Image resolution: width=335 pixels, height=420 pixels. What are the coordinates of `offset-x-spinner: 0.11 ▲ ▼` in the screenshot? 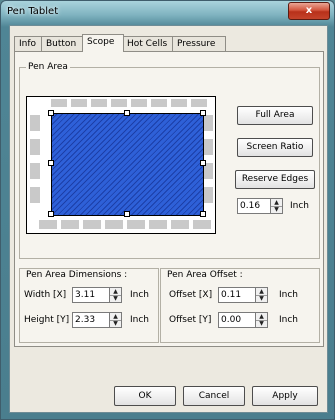 It's located at (244, 295).